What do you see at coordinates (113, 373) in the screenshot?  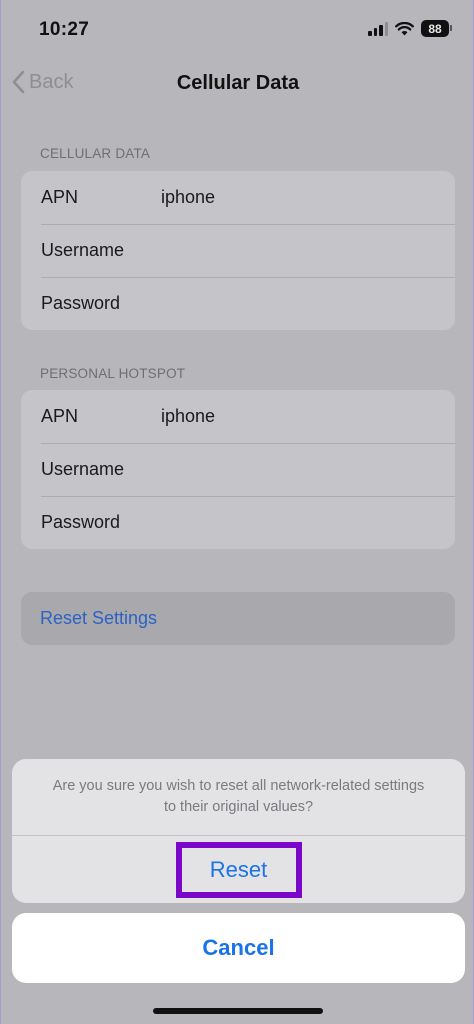 I see `section-header-personal-hotspot: PERSONAL HOTSPOT` at bounding box center [113, 373].